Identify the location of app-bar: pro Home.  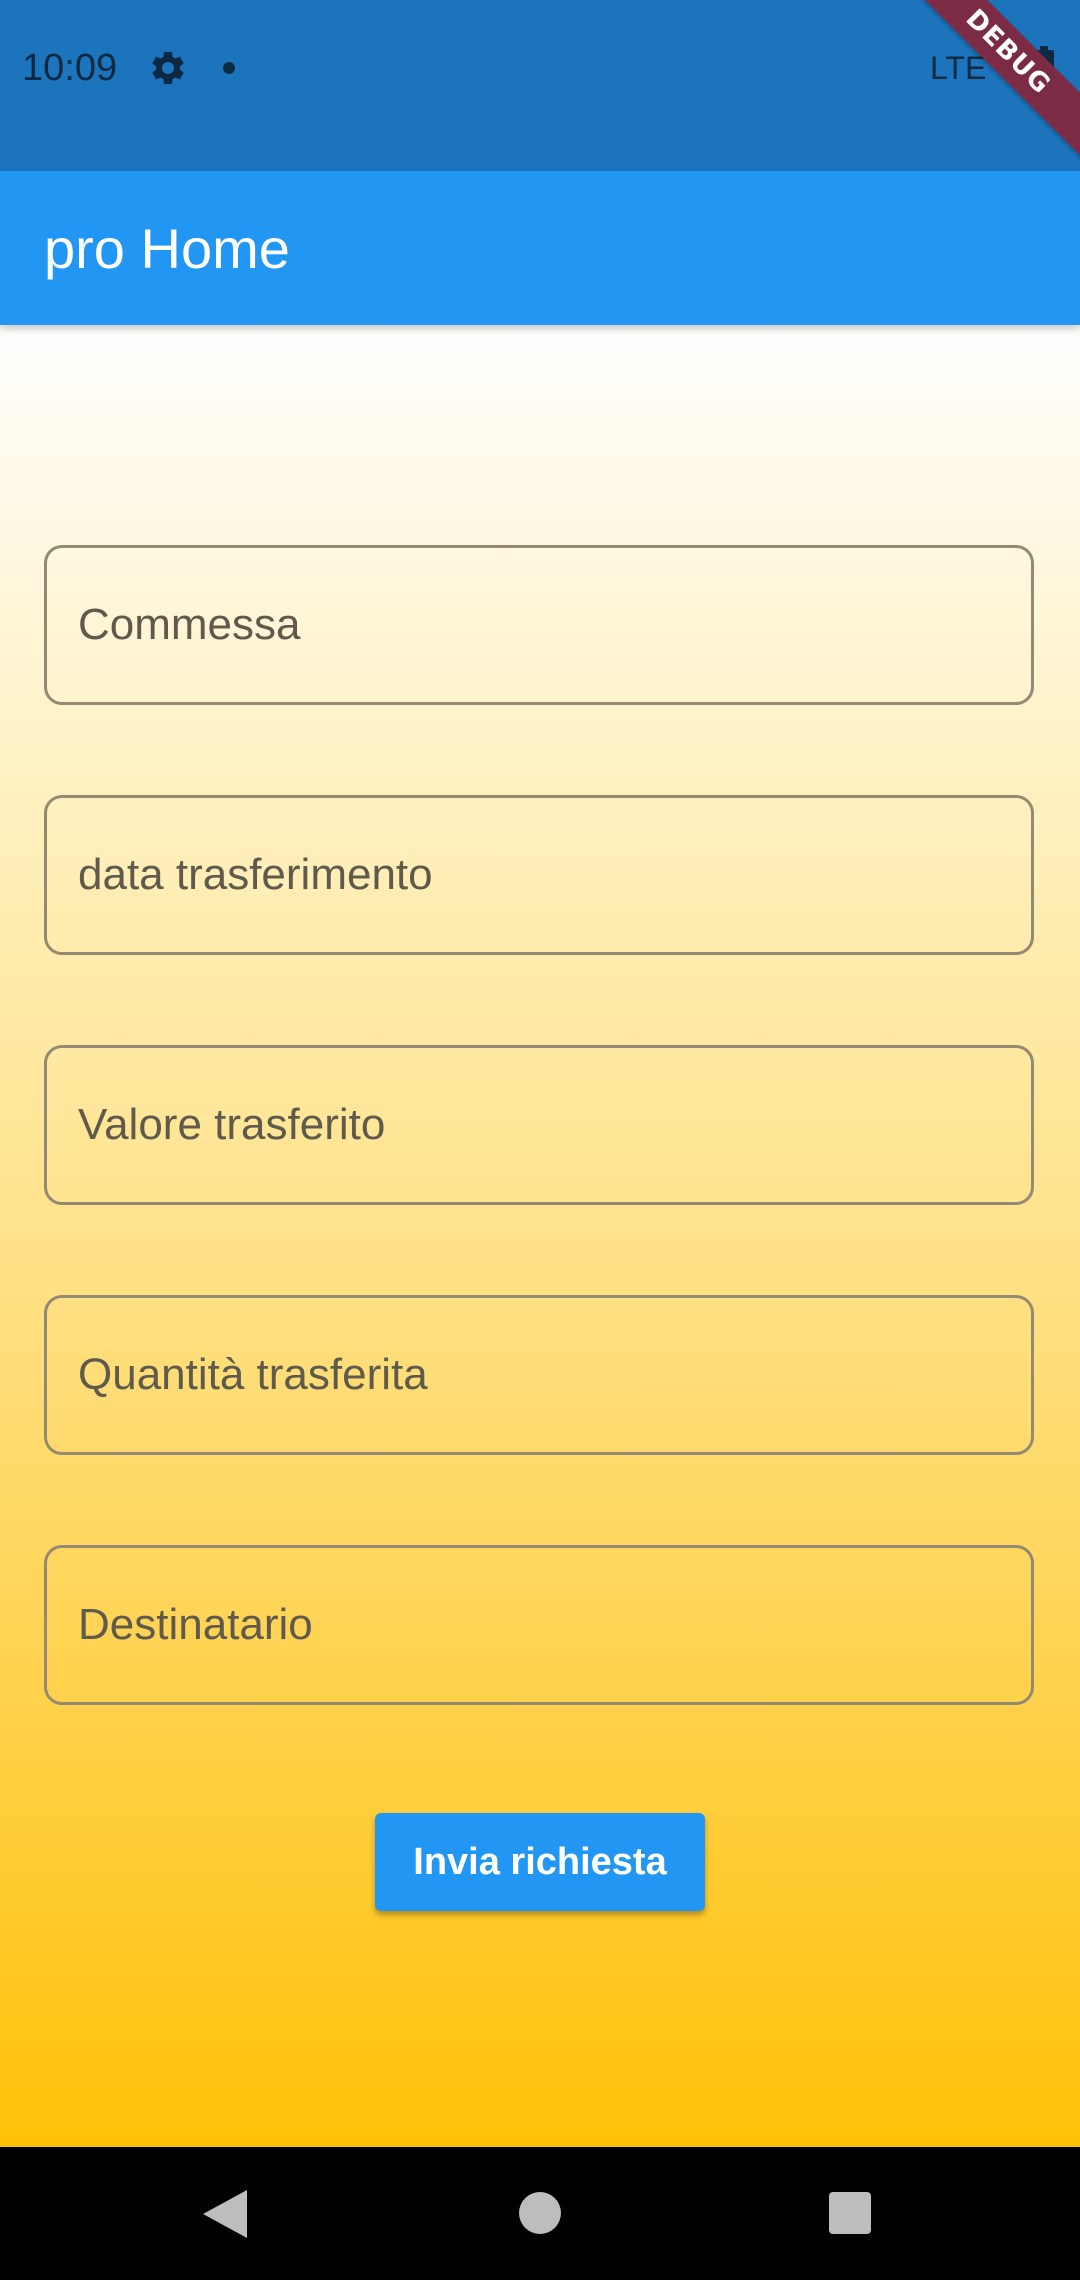
(540, 248).